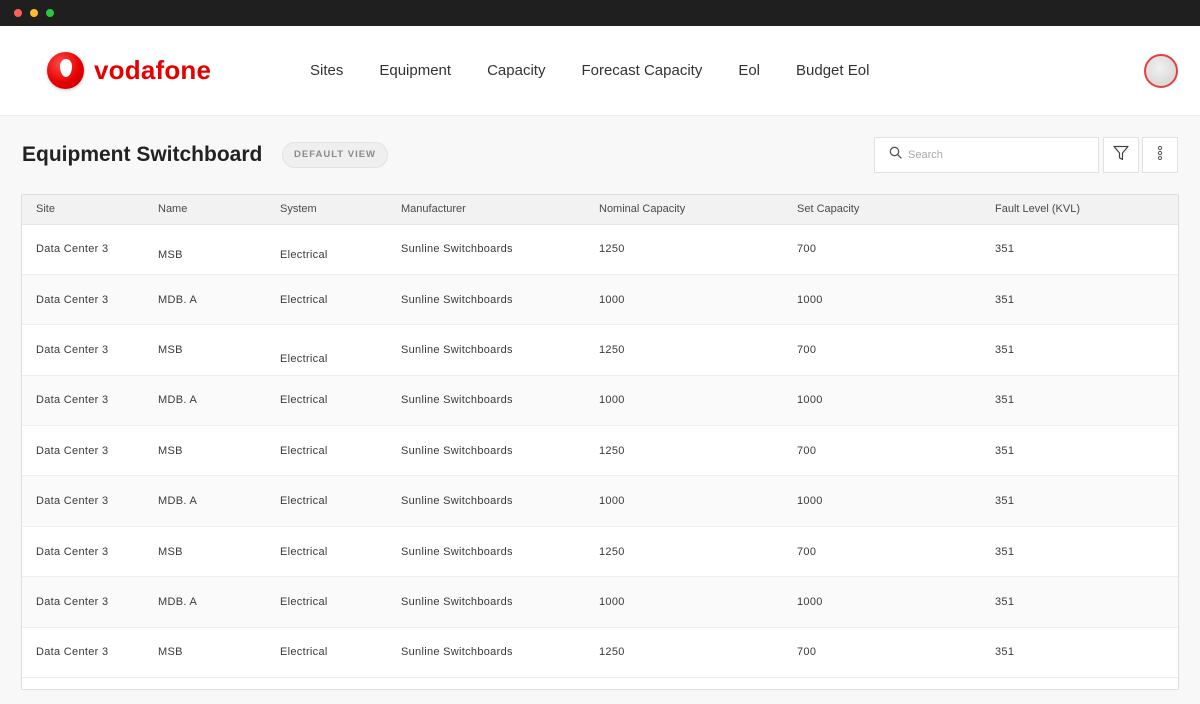 This screenshot has width=1200, height=704. What do you see at coordinates (18, 13) in the screenshot?
I see `close-window-button` at bounding box center [18, 13].